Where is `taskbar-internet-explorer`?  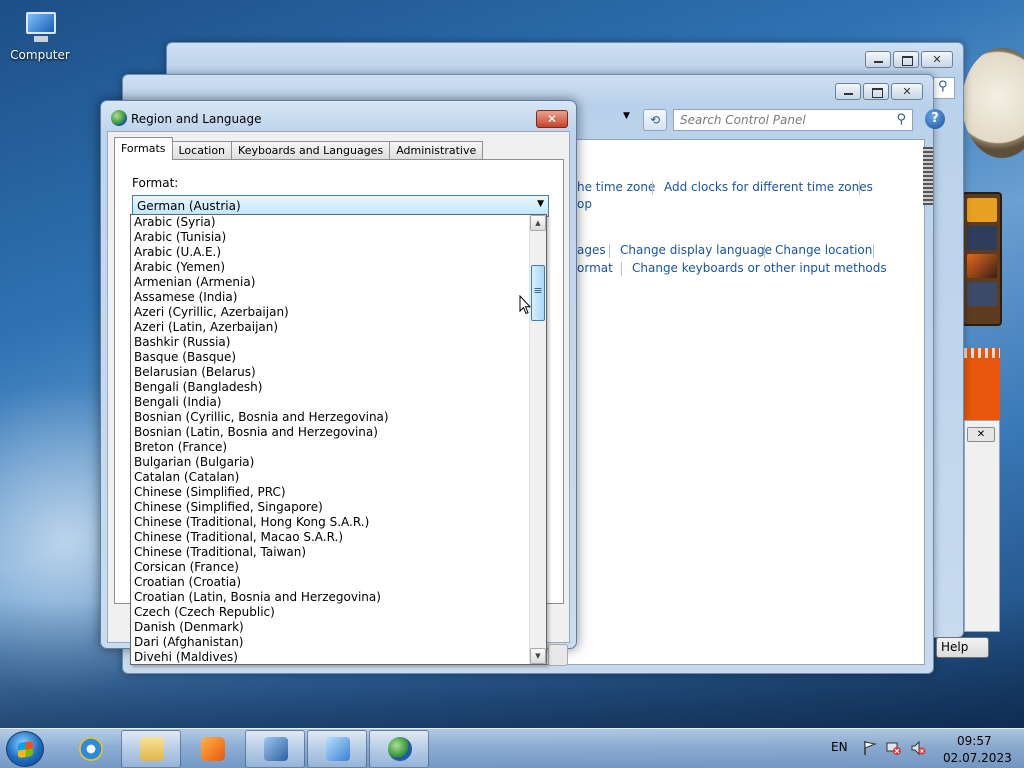
taskbar-internet-explorer is located at coordinates (90, 749).